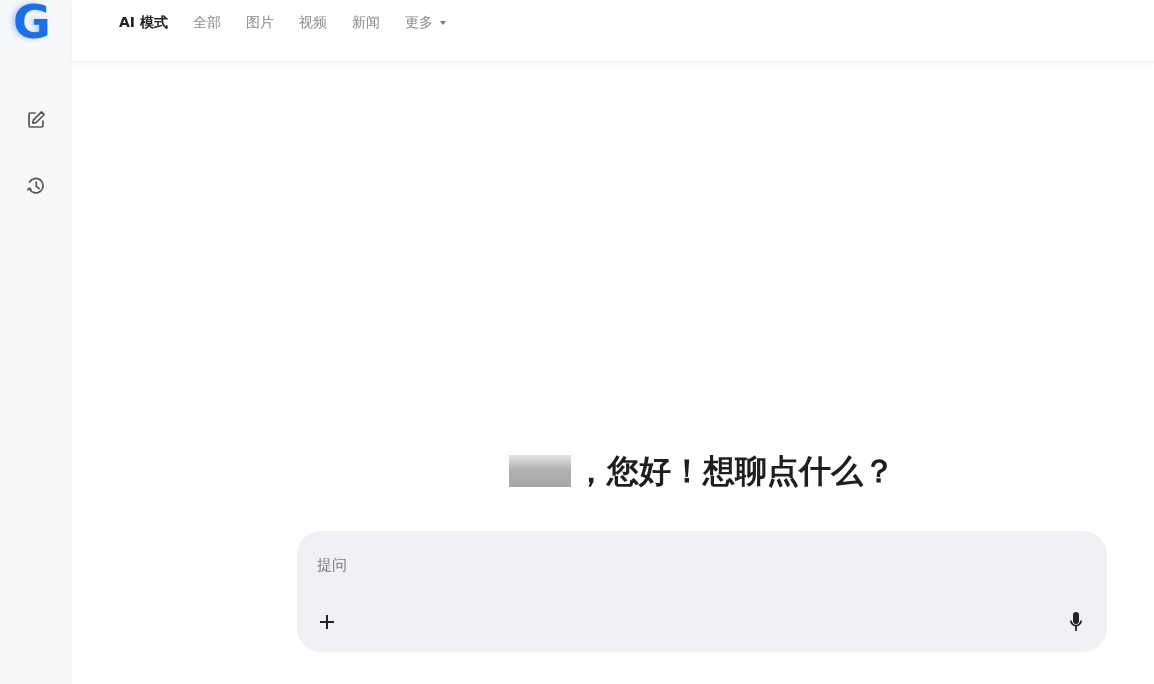 Image resolution: width=1154 pixels, height=684 pixels. What do you see at coordinates (259, 22) in the screenshot?
I see `nav-tab: 图片` at bounding box center [259, 22].